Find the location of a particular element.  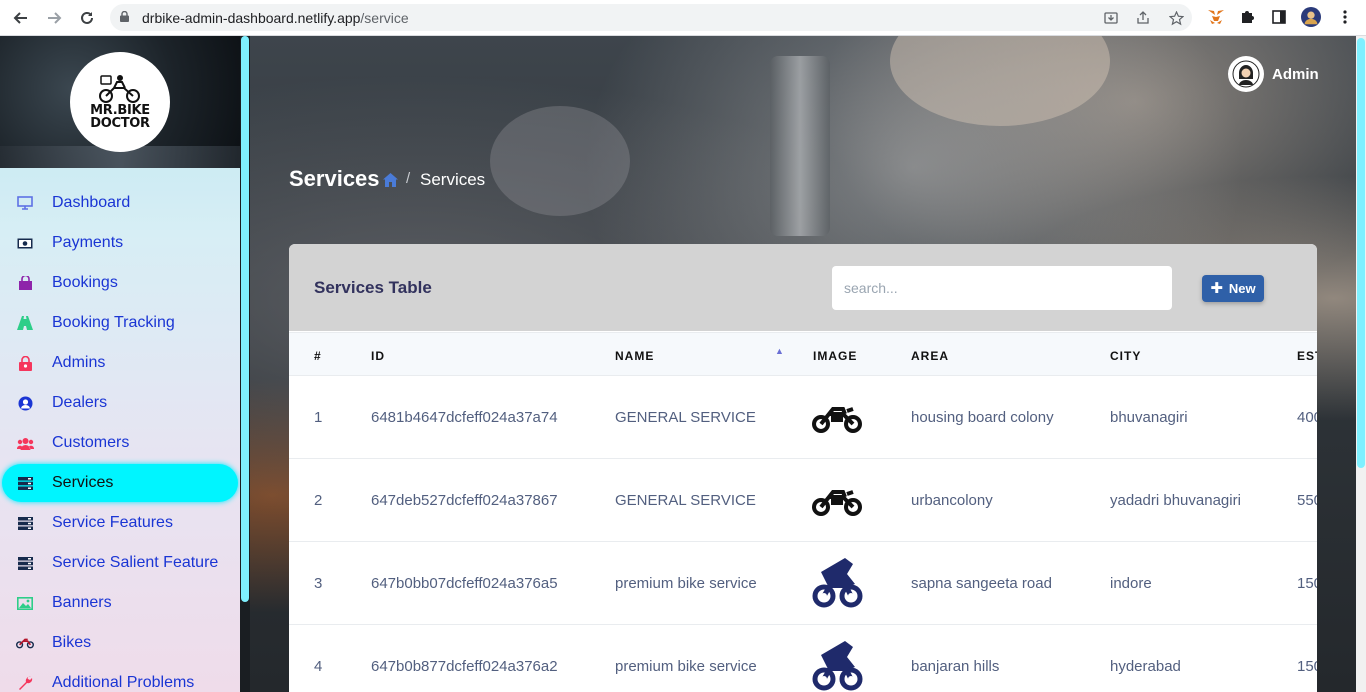

sidebar-item-booking-tracking: Booking Tracking is located at coordinates (120, 323).